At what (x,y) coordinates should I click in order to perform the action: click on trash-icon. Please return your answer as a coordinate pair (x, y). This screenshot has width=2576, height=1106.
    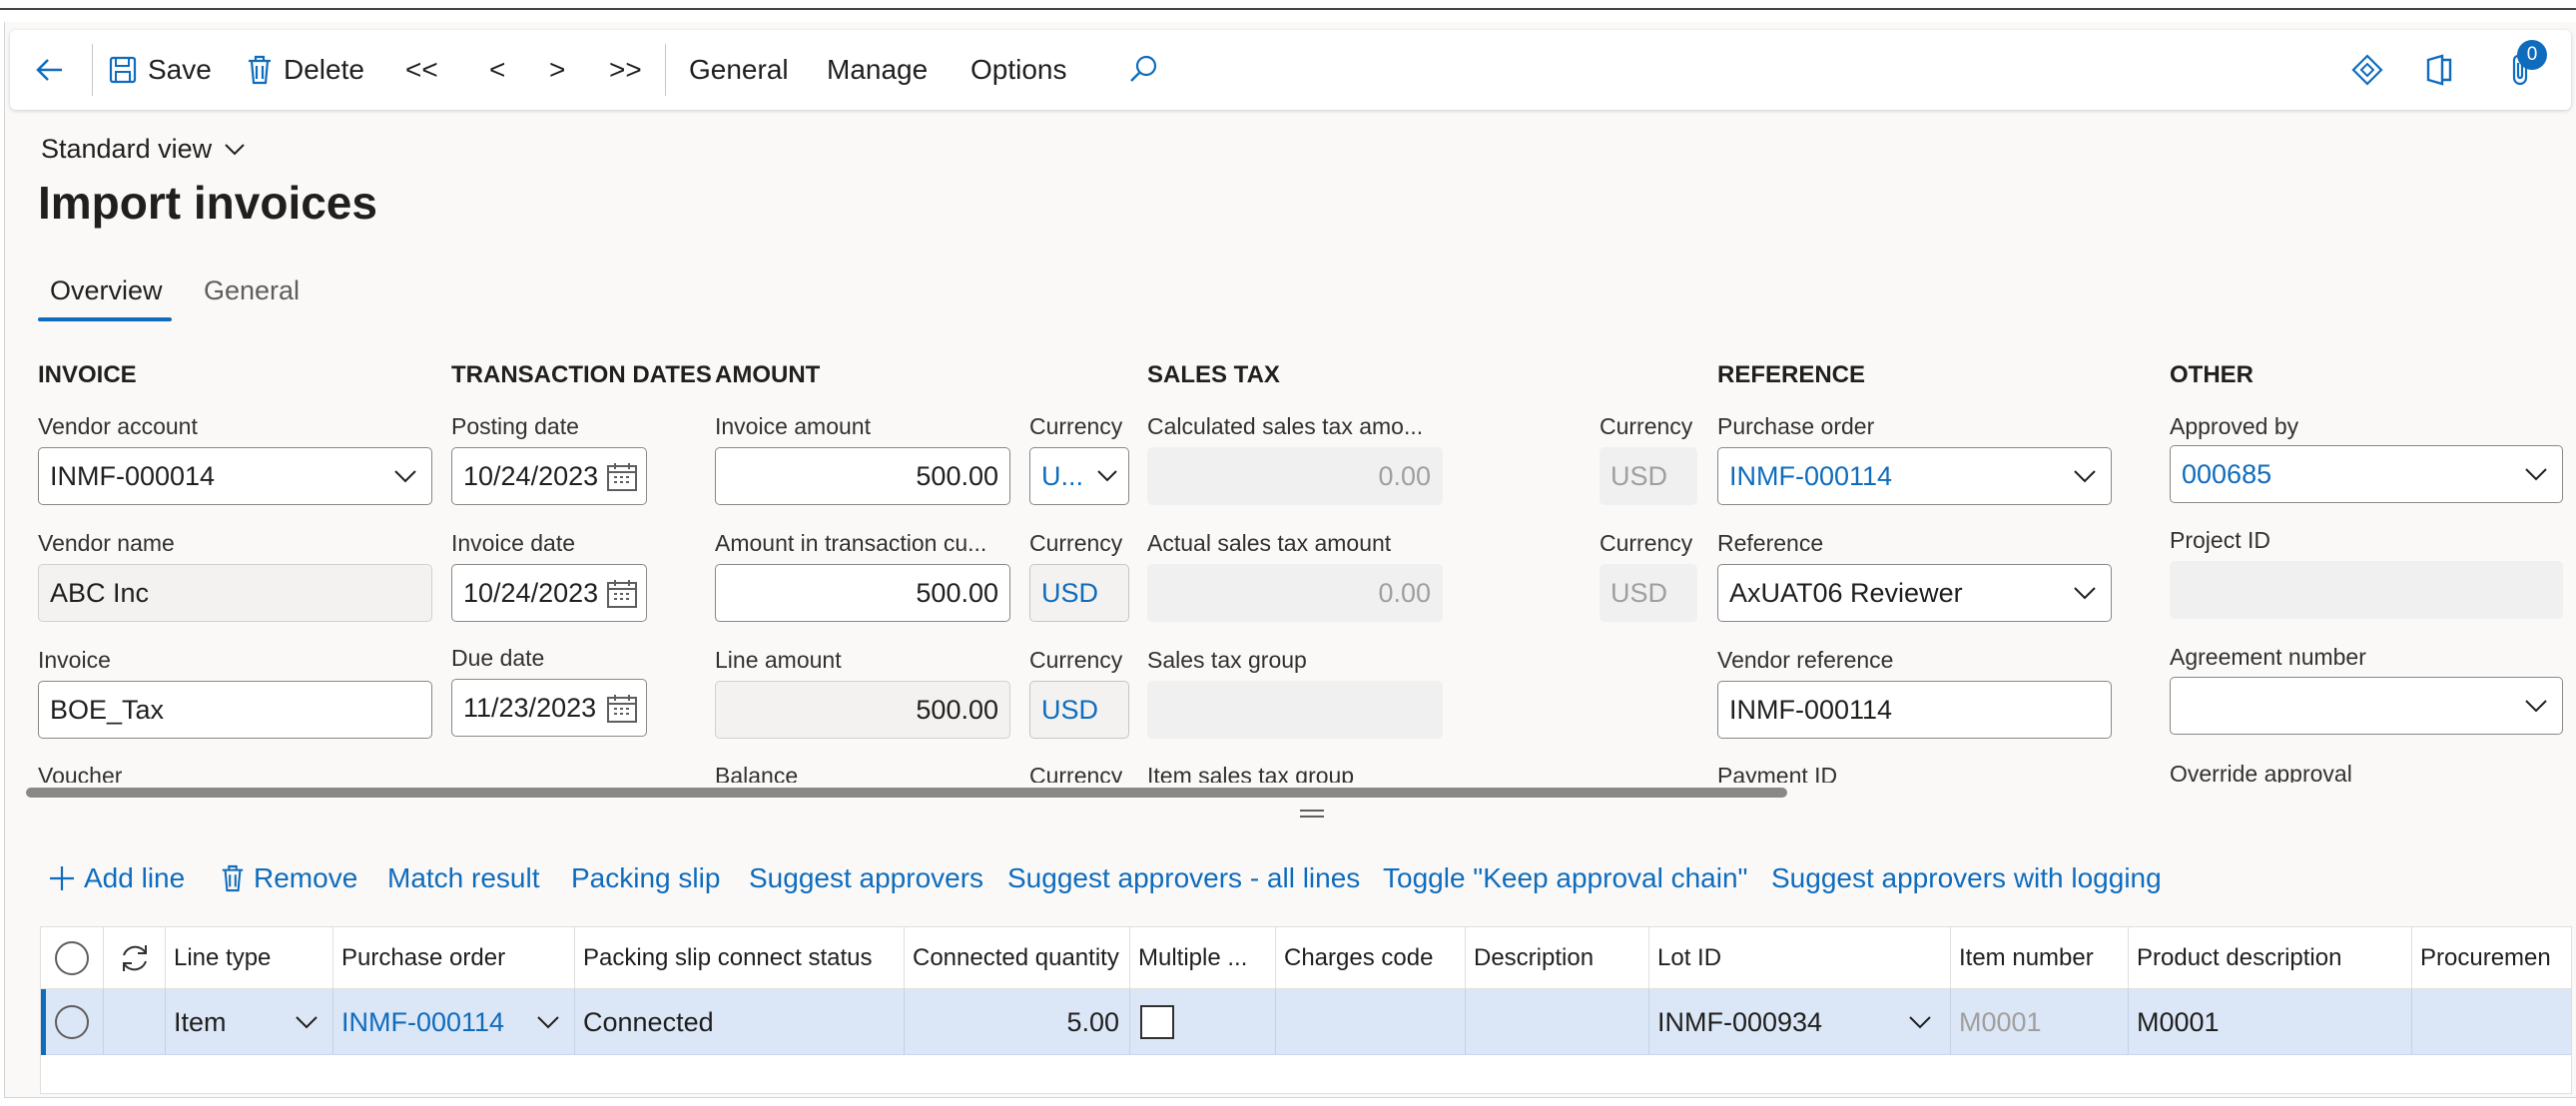
    Looking at the image, I should click on (260, 70).